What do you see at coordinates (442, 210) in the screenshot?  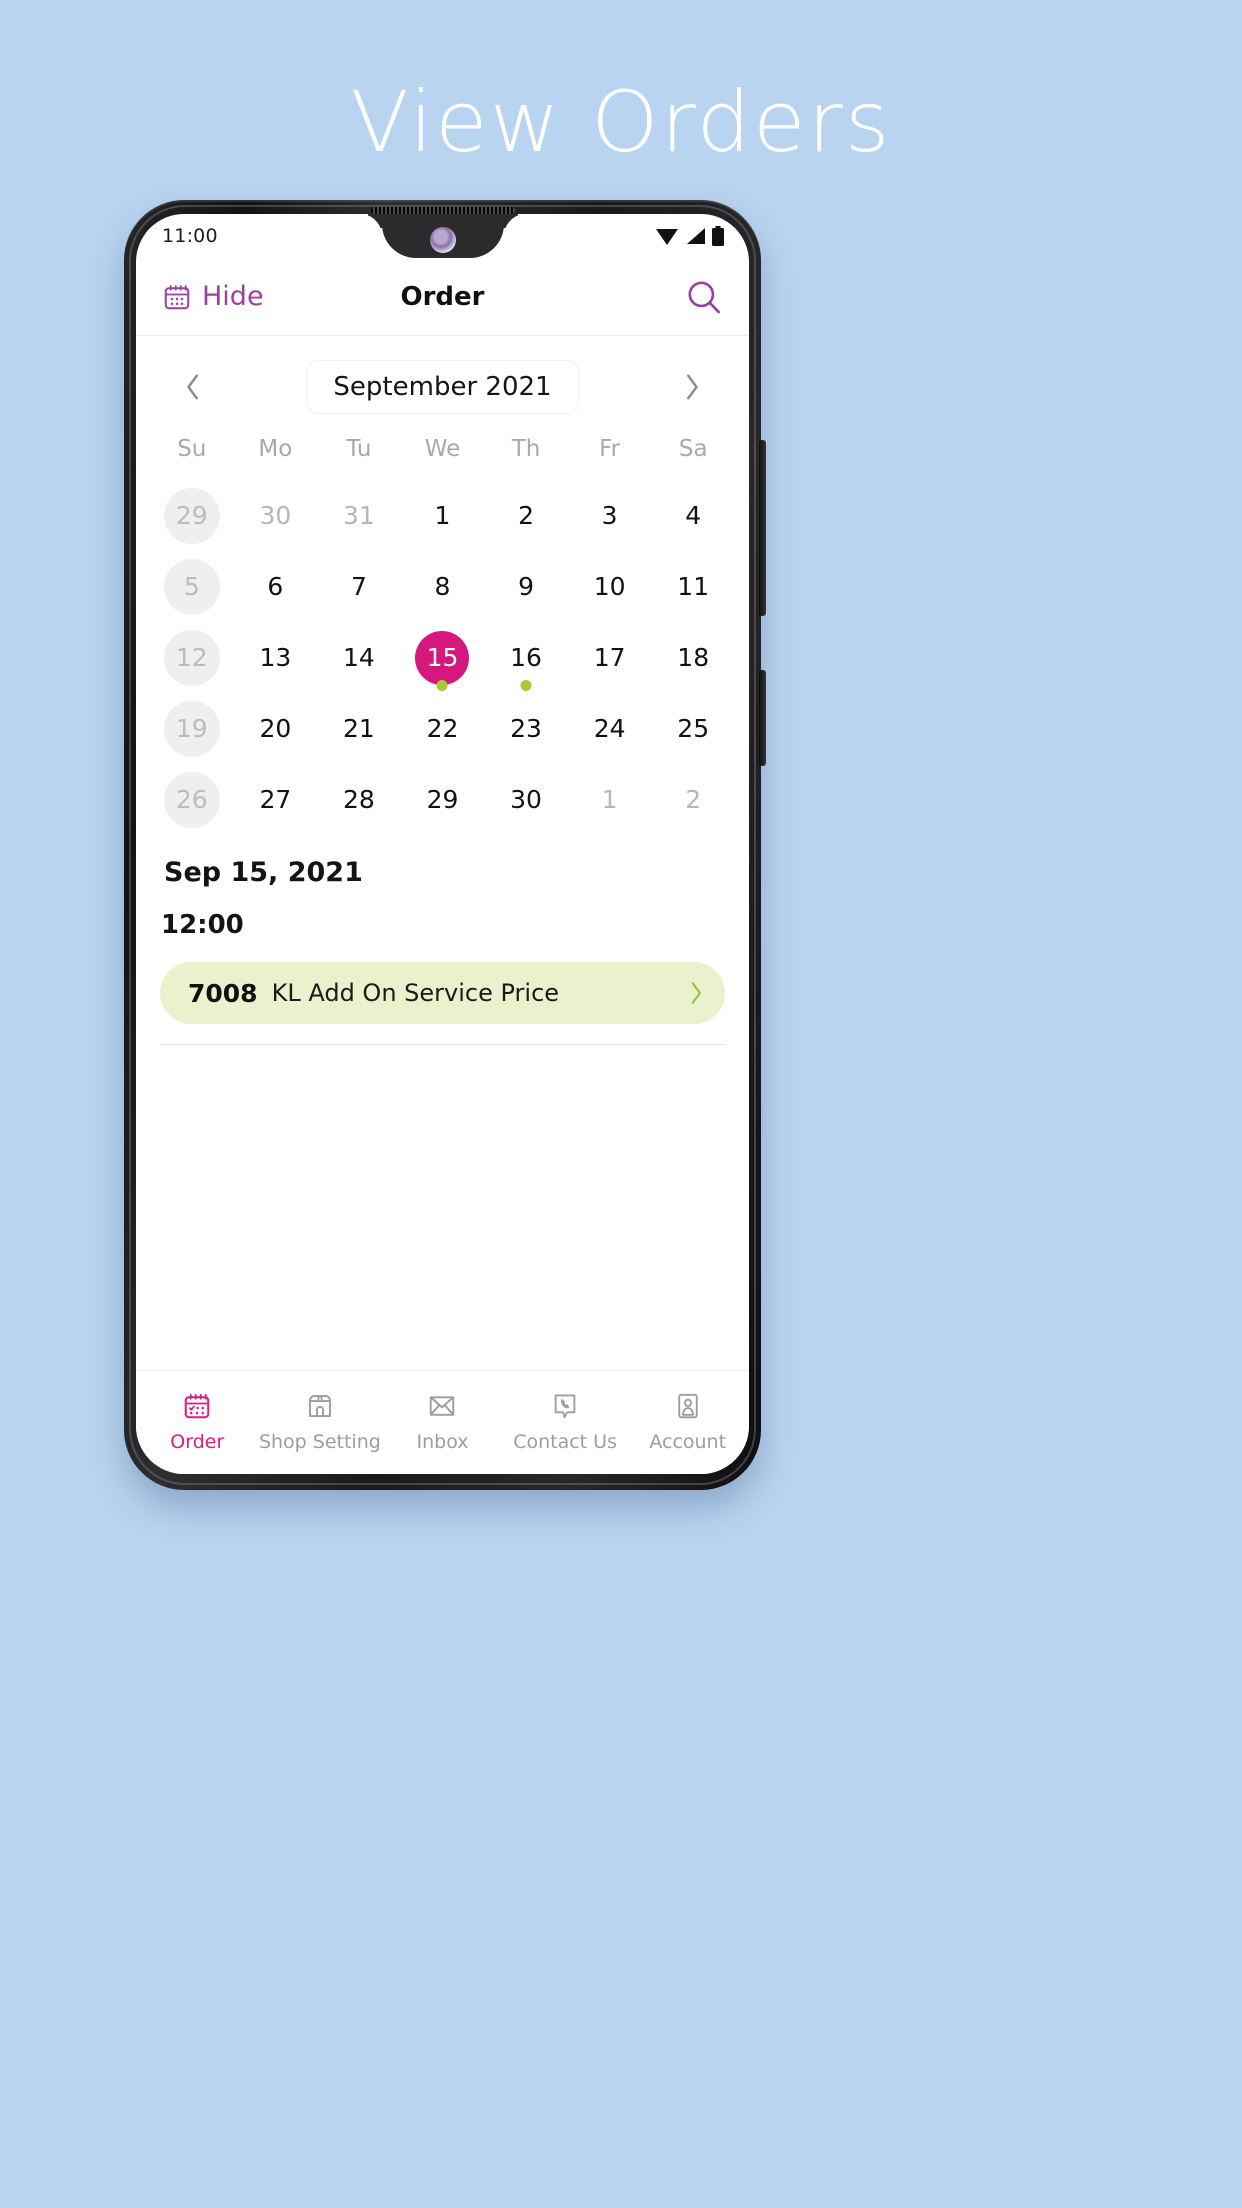 I see `earpiece-speaker` at bounding box center [442, 210].